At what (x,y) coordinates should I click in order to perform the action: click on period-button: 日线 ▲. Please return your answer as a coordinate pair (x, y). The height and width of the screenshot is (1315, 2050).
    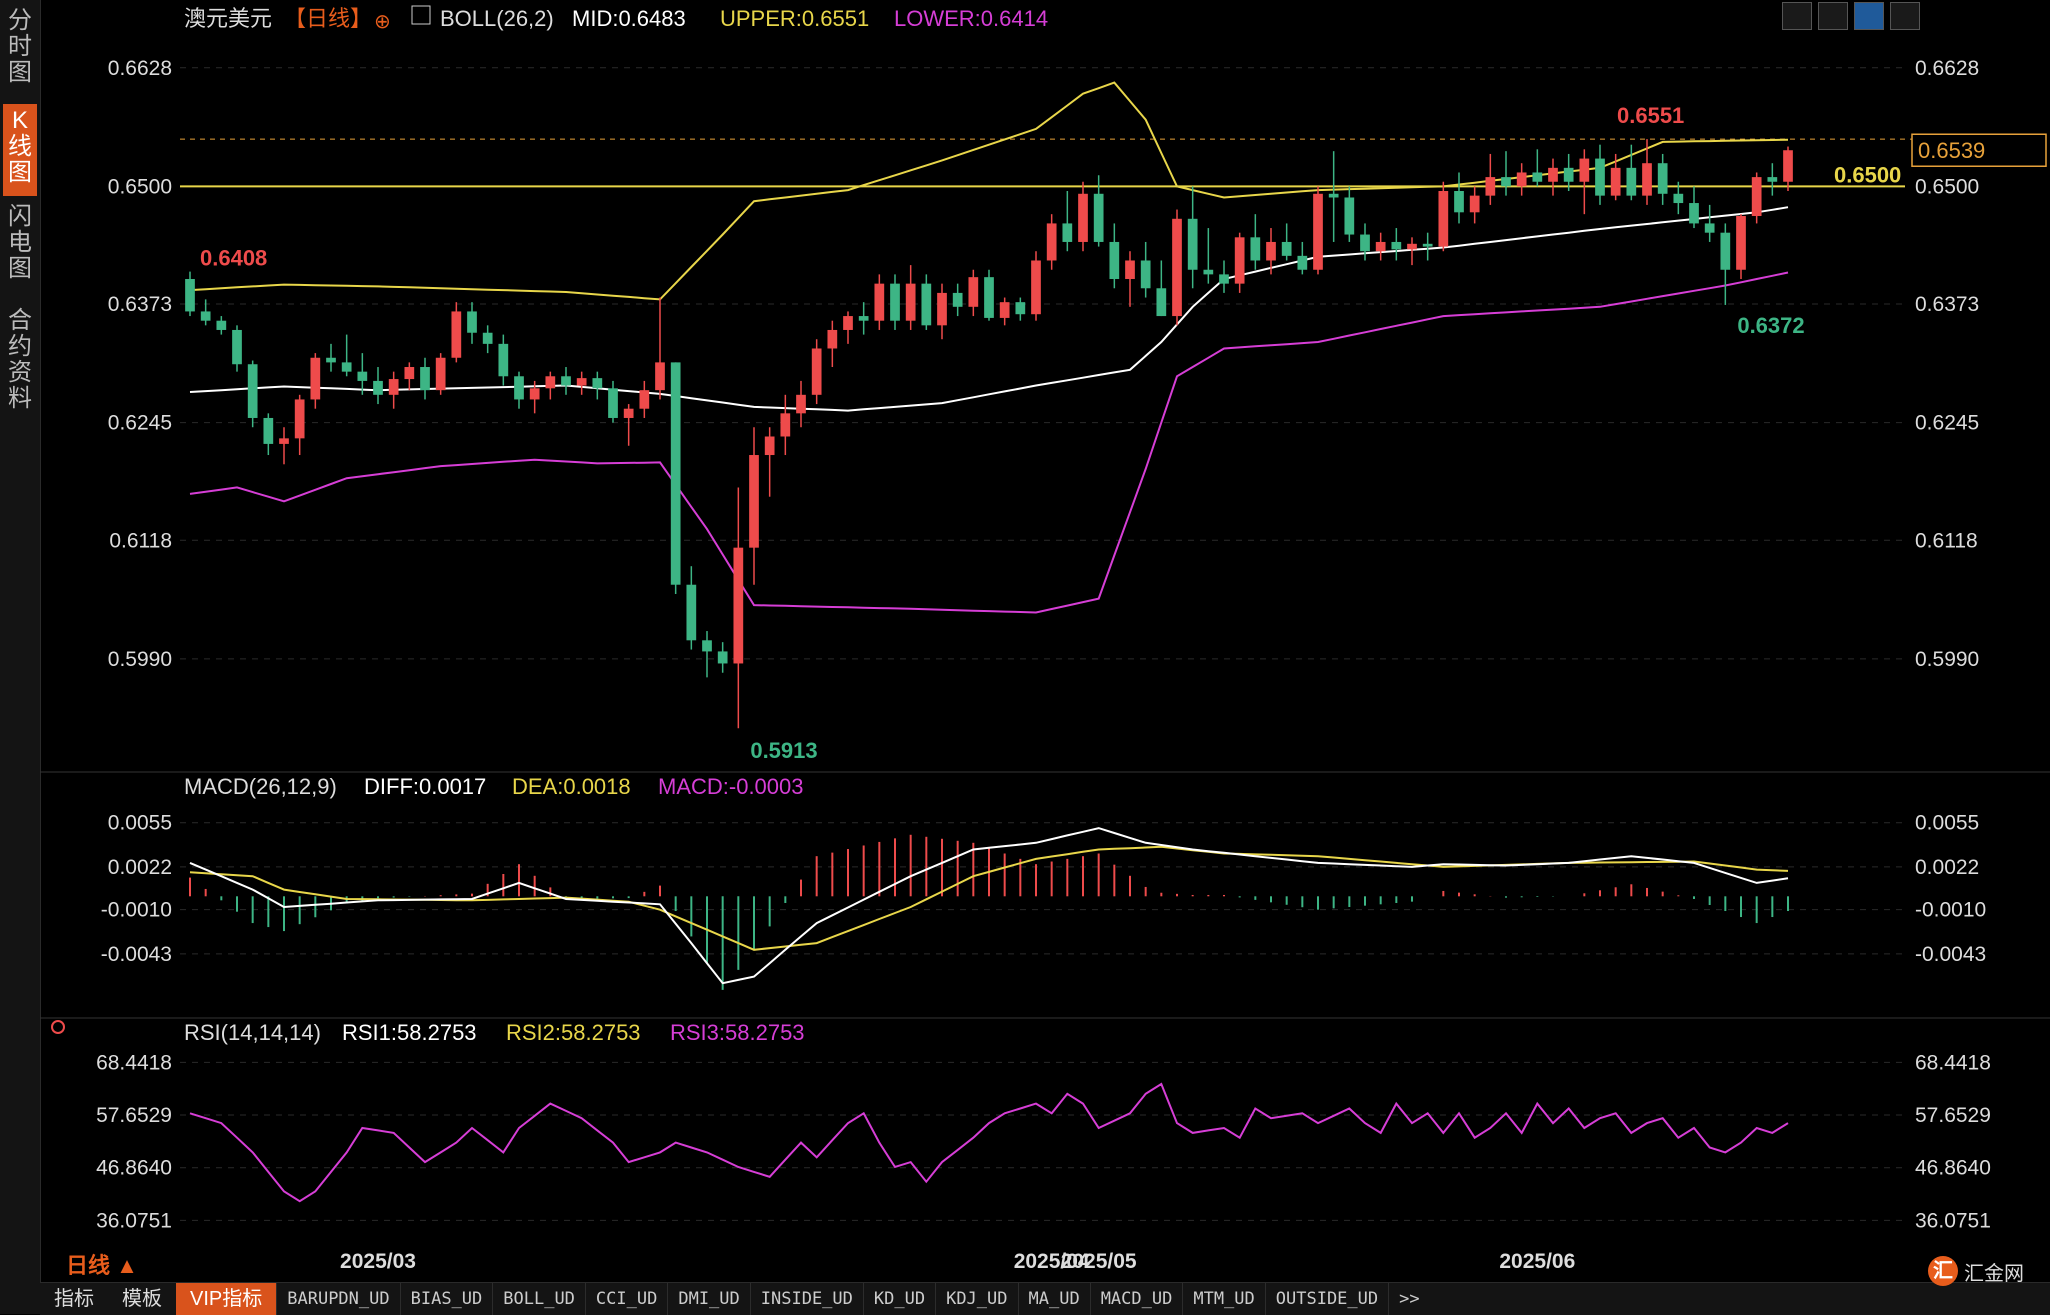
    Looking at the image, I should click on (102, 1264).